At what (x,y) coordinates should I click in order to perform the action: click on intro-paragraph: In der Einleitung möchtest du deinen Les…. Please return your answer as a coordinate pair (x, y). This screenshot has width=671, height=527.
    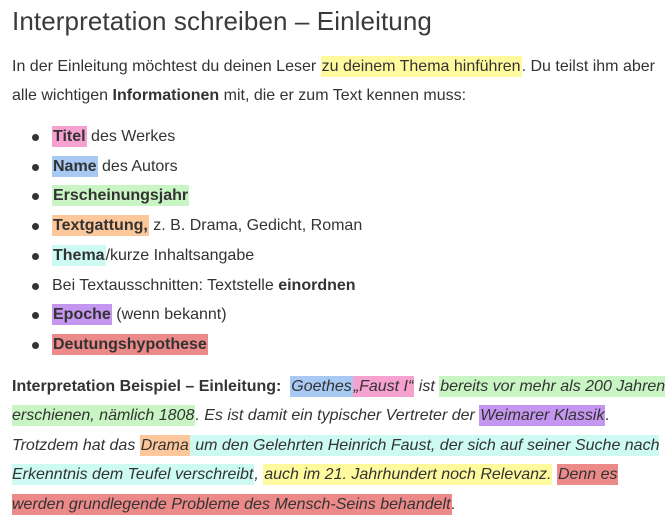
    Looking at the image, I should click on (337, 81).